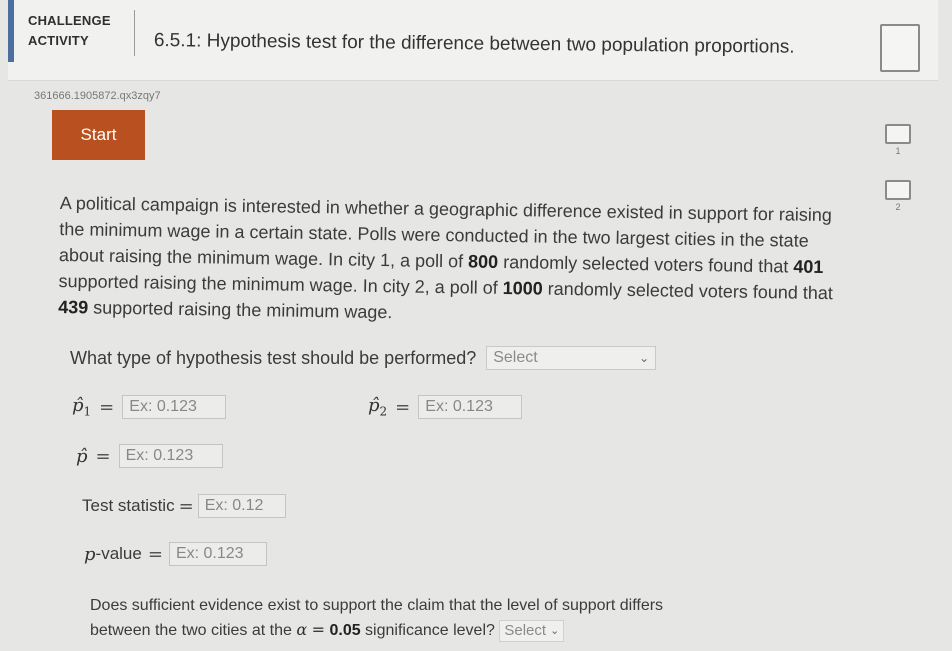 This screenshot has height=651, width=952. Describe the element at coordinates (97, 96) in the screenshot. I see `activity-id: 361666.1905872.qx3zqy7` at that location.